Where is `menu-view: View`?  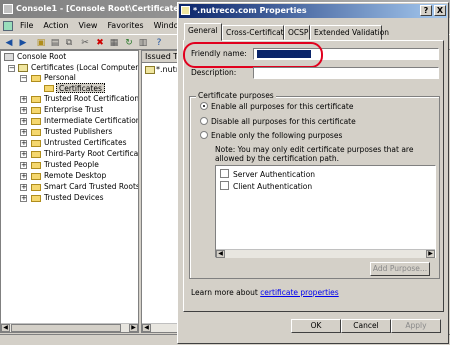 menu-view: View is located at coordinates (87, 26).